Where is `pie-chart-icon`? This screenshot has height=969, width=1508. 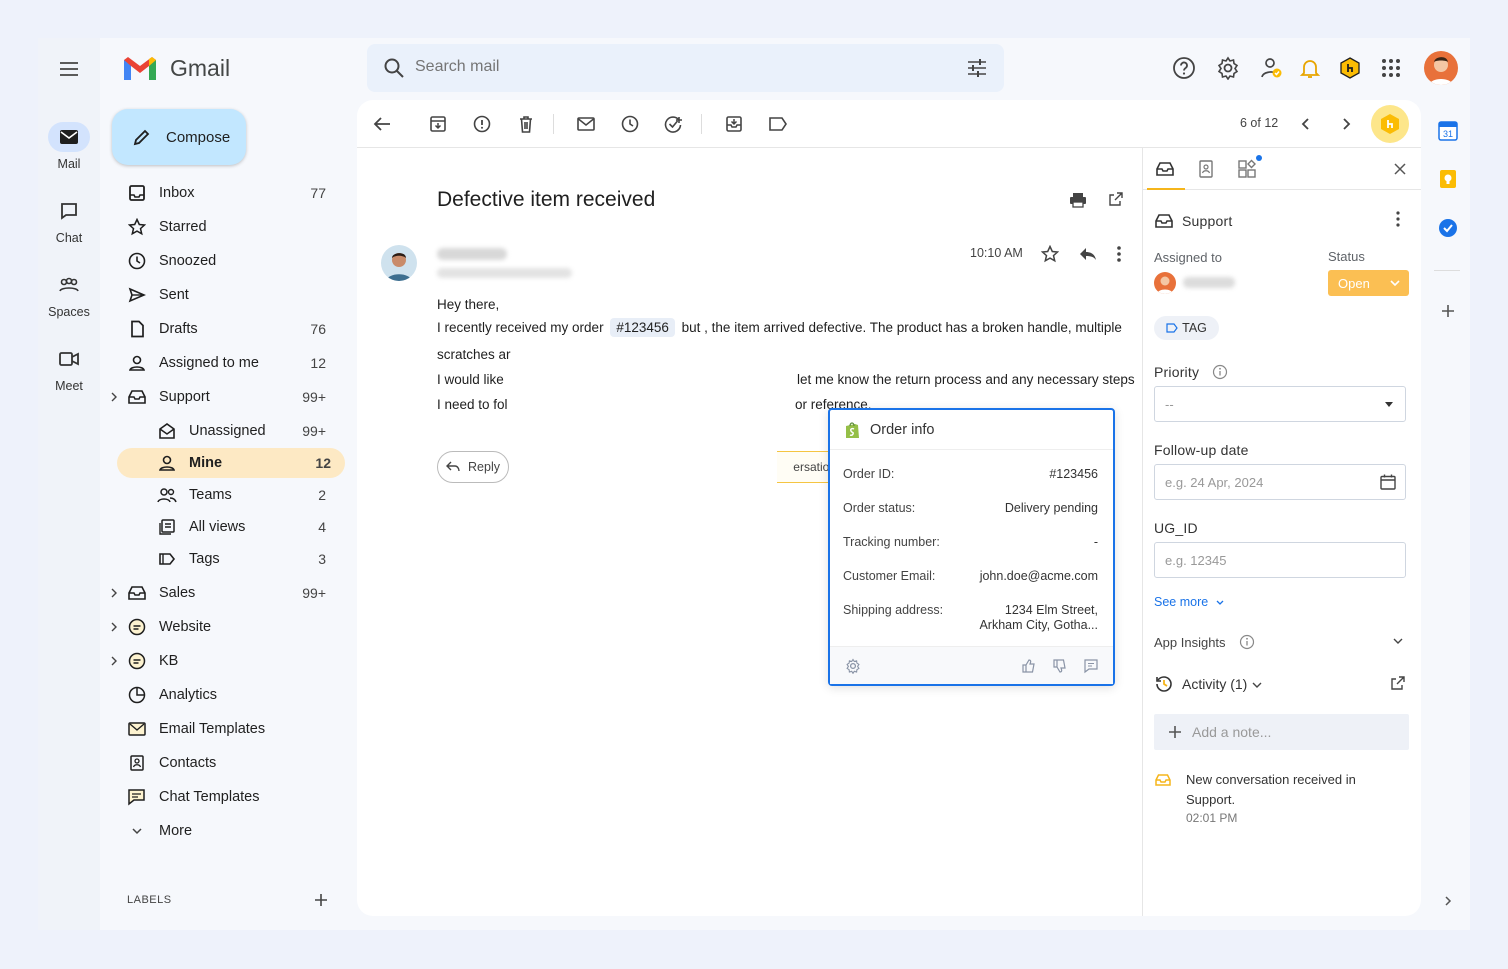 pie-chart-icon is located at coordinates (137, 695).